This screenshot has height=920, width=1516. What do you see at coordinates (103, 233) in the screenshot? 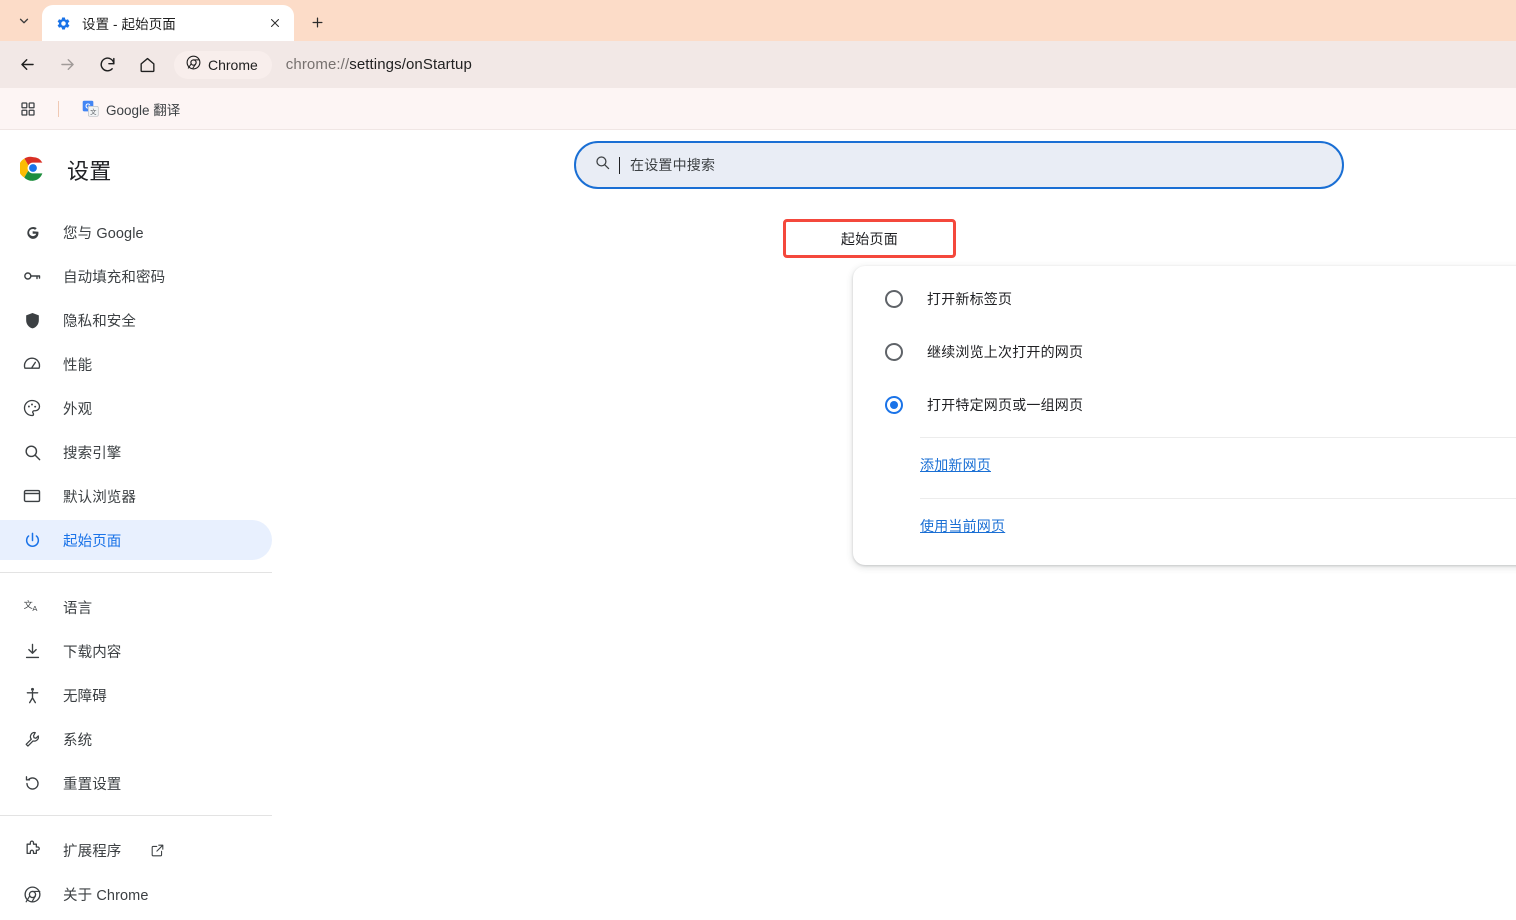
I see `sidebar-item-label: 您与 Google` at bounding box center [103, 233].